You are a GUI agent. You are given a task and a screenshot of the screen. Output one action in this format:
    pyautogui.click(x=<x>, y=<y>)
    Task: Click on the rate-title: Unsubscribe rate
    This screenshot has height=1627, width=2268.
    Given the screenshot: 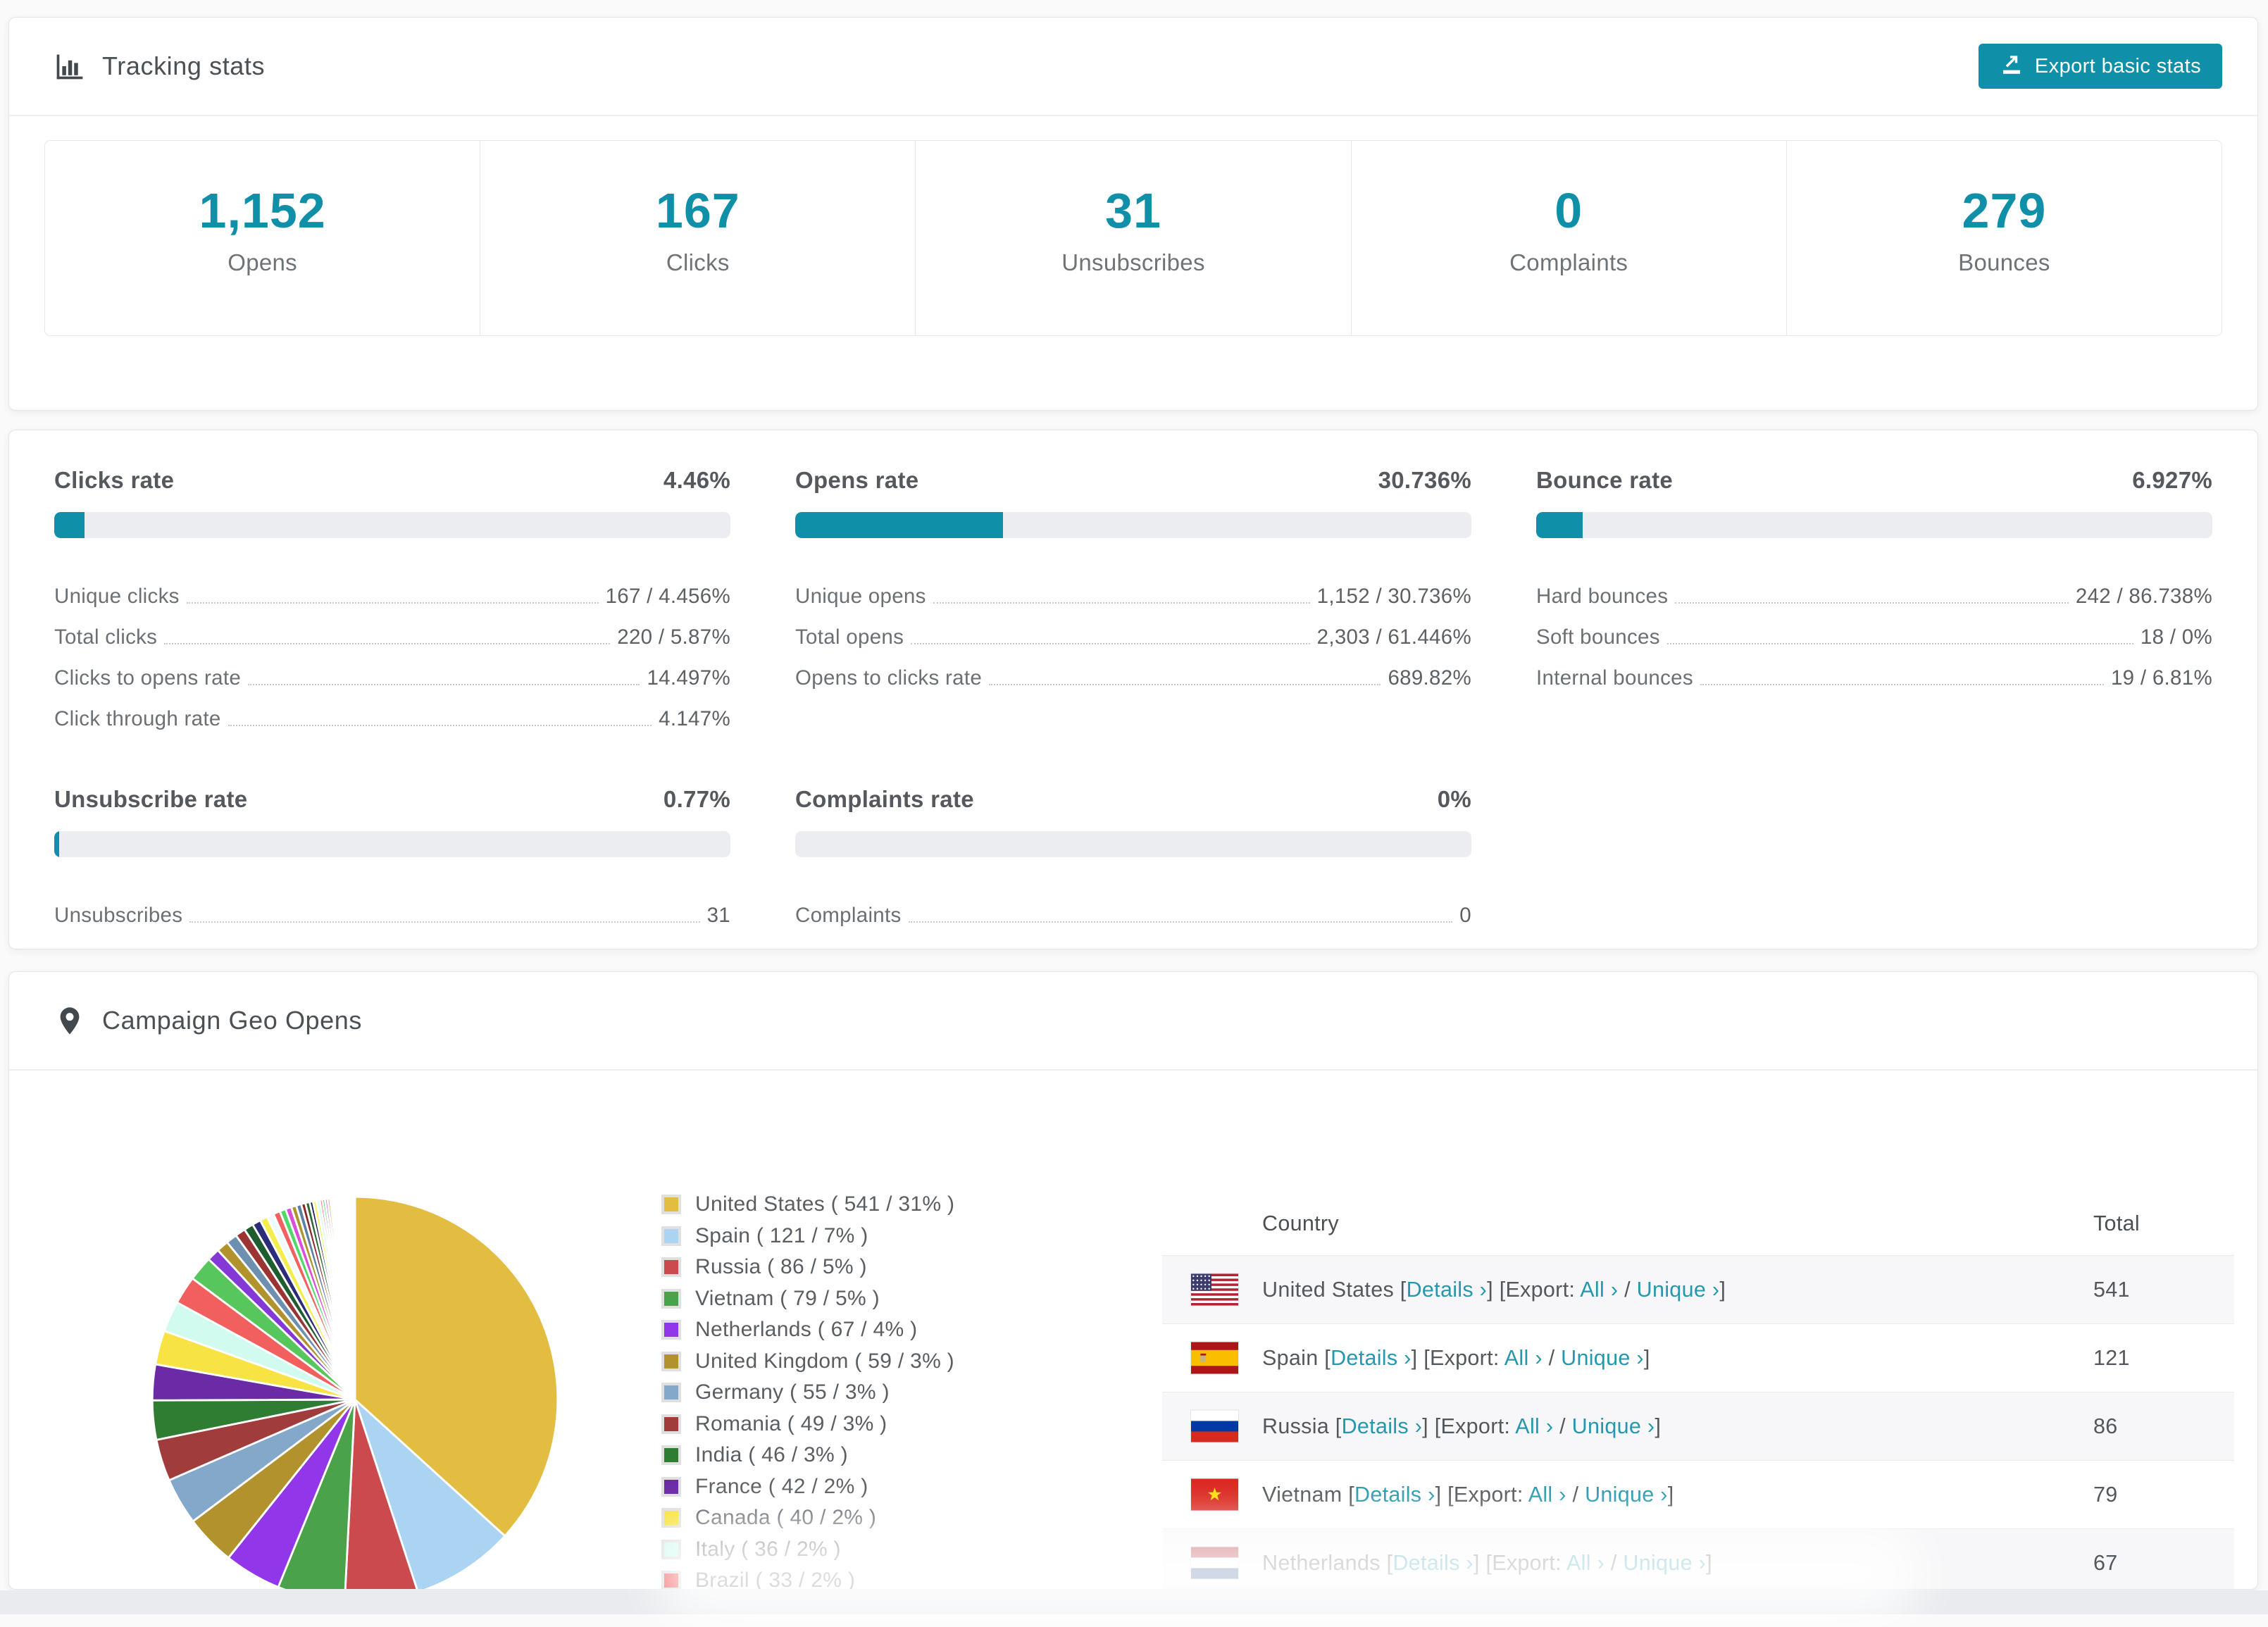 What is the action you would take?
    pyautogui.click(x=151, y=799)
    